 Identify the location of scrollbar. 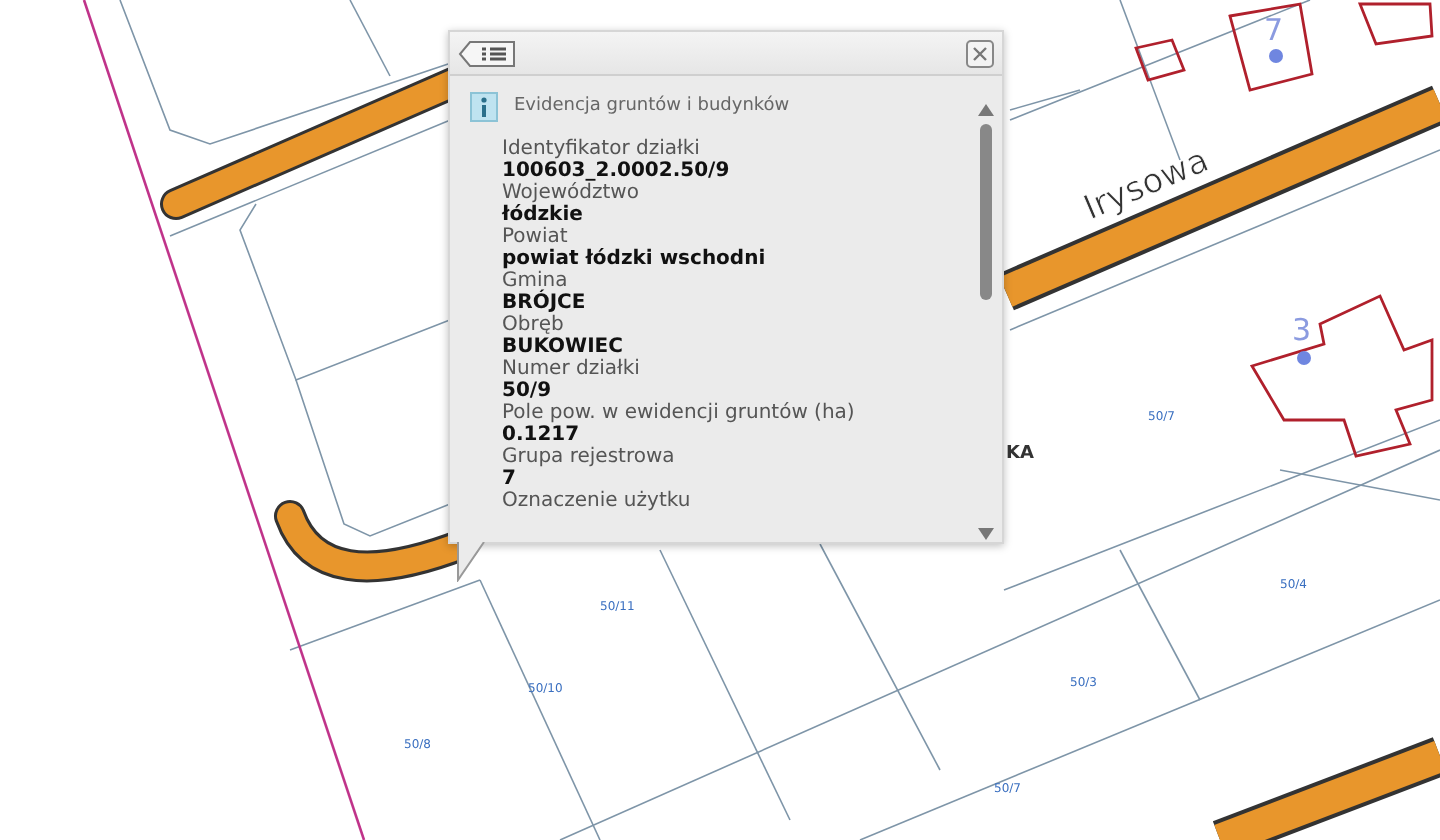
(986, 322).